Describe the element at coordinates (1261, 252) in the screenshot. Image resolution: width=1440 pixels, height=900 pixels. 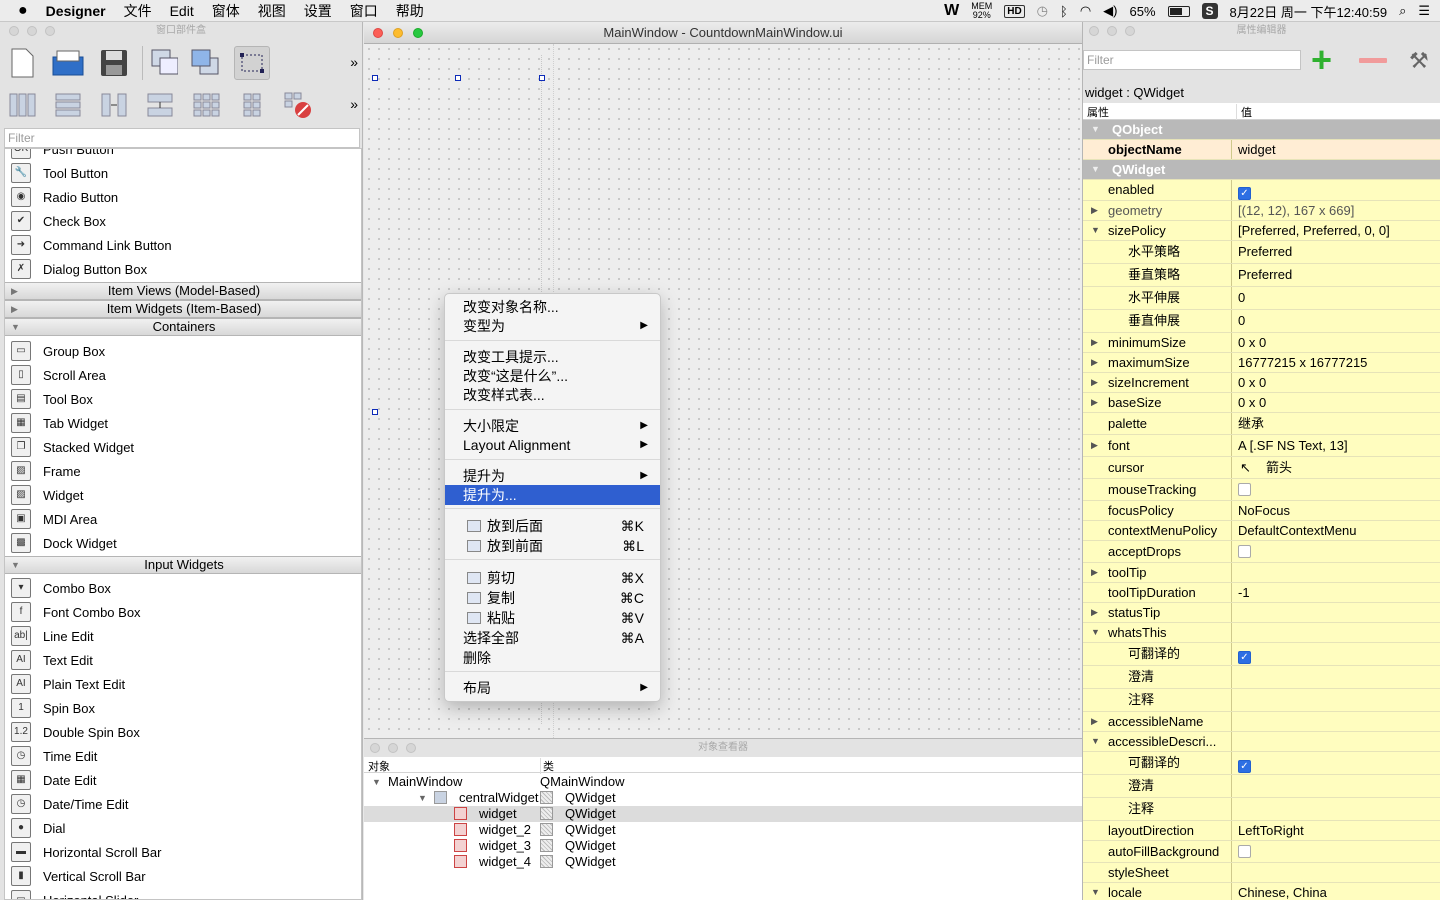
I see `property-row: 水平策略 Preferred` at that location.